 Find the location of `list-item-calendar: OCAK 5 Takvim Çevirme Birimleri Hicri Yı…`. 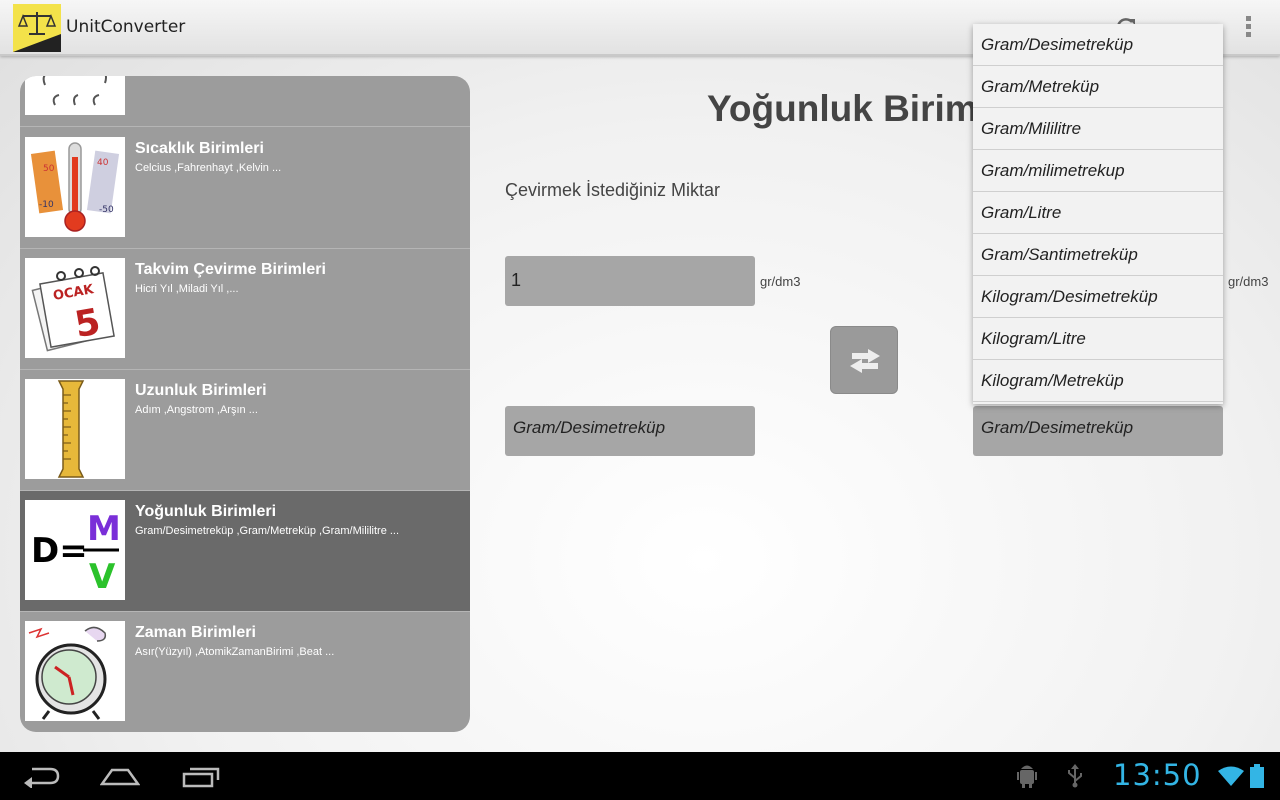

list-item-calendar: OCAK 5 Takvim Çevirme Birimleri Hicri Yı… is located at coordinates (245, 309).